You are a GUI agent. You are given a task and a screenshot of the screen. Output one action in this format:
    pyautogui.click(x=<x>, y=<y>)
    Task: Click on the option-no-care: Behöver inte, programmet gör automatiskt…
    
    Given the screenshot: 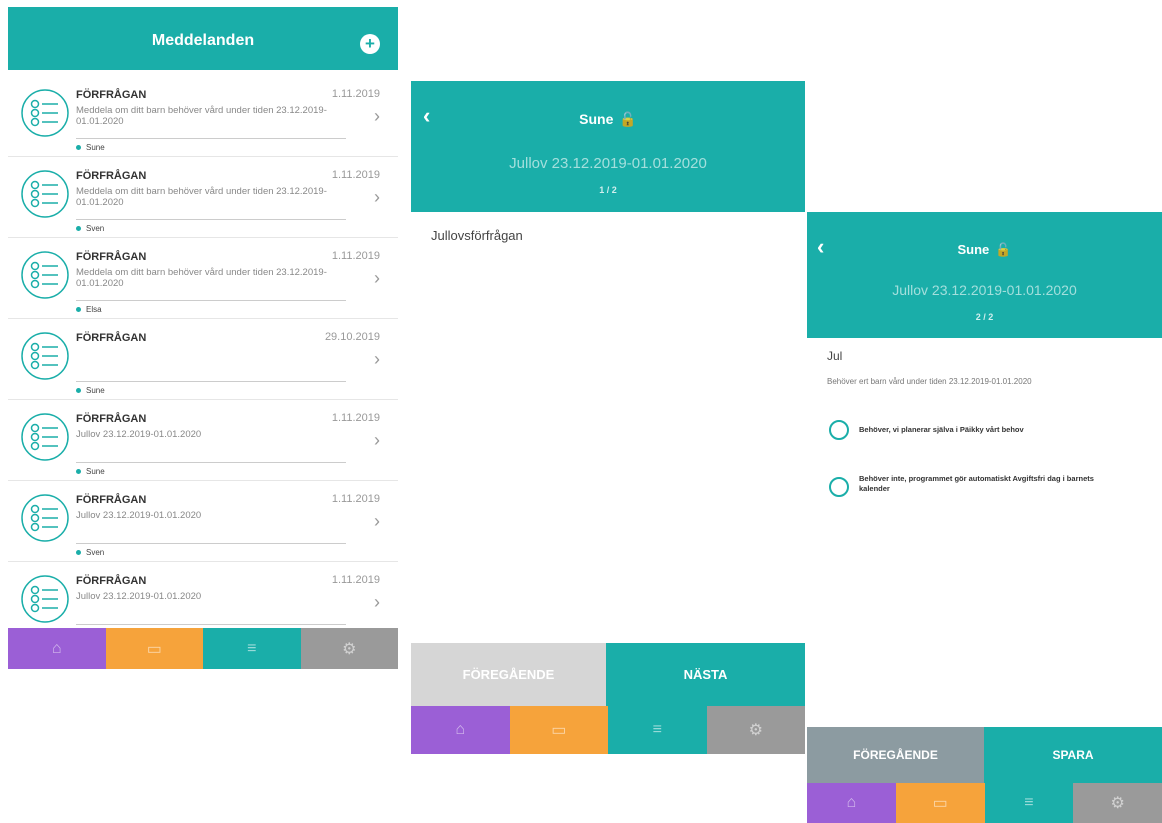 What is the action you would take?
    pyautogui.click(x=990, y=489)
    